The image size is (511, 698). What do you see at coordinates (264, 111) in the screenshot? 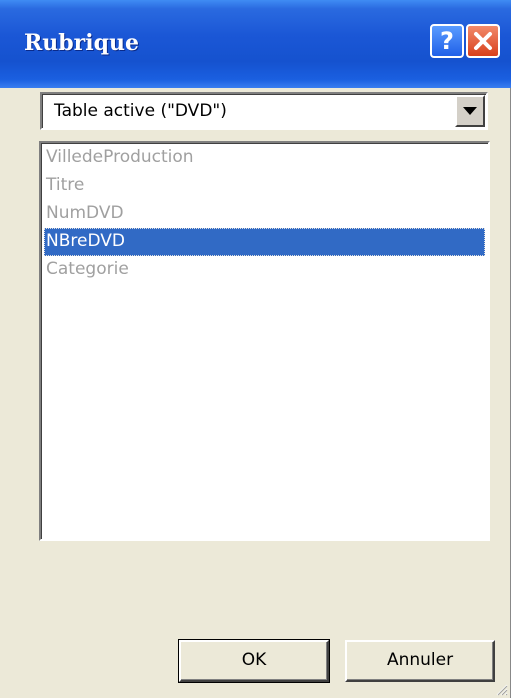
I see `table-select: Table active ("DVD")` at bounding box center [264, 111].